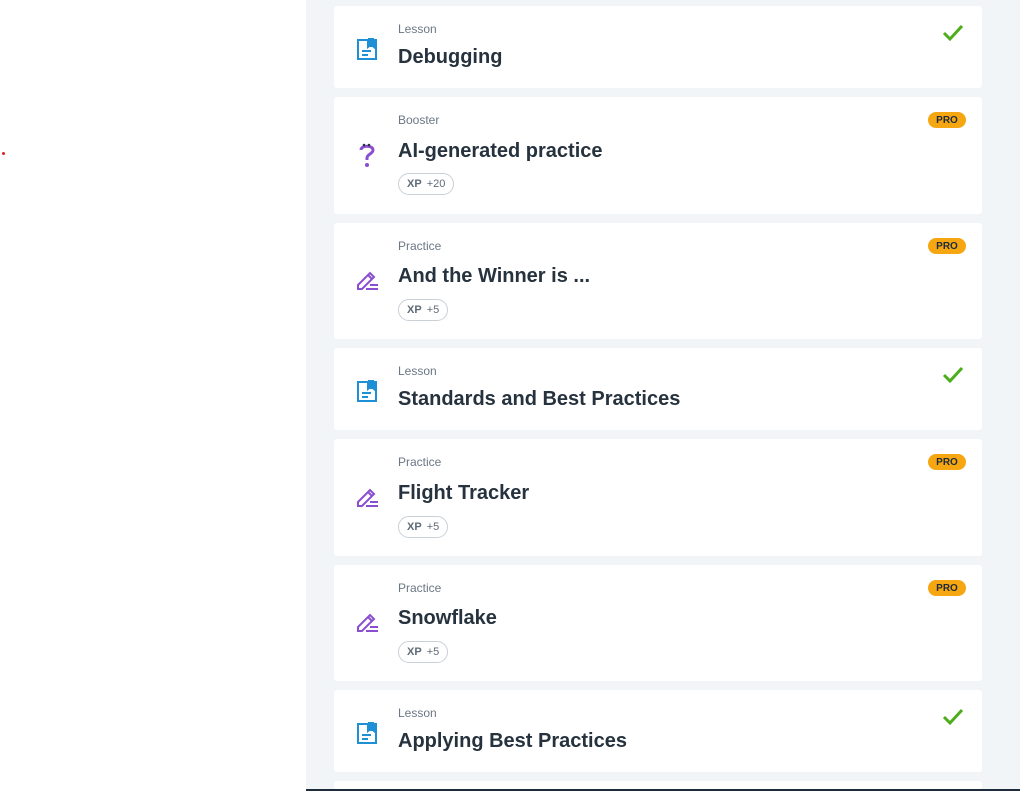 The image size is (1020, 791). Describe the element at coordinates (500, 151) in the screenshot. I see `item-title: AI-generated practice` at that location.